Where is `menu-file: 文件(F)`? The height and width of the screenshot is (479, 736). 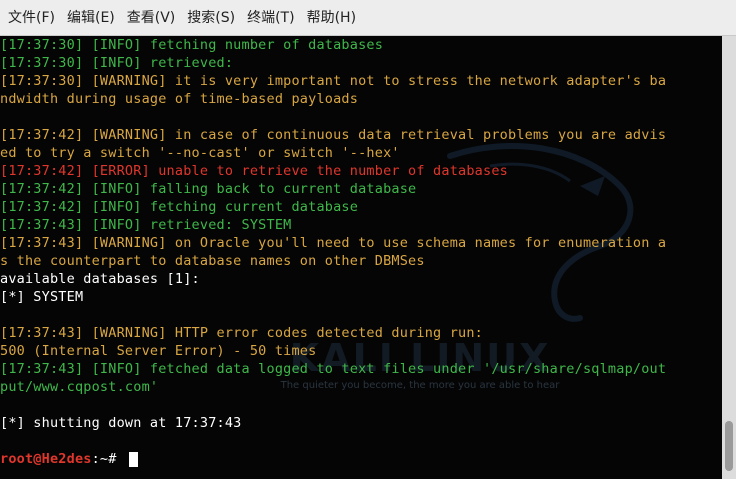
menu-file: 文件(F) is located at coordinates (31, 18).